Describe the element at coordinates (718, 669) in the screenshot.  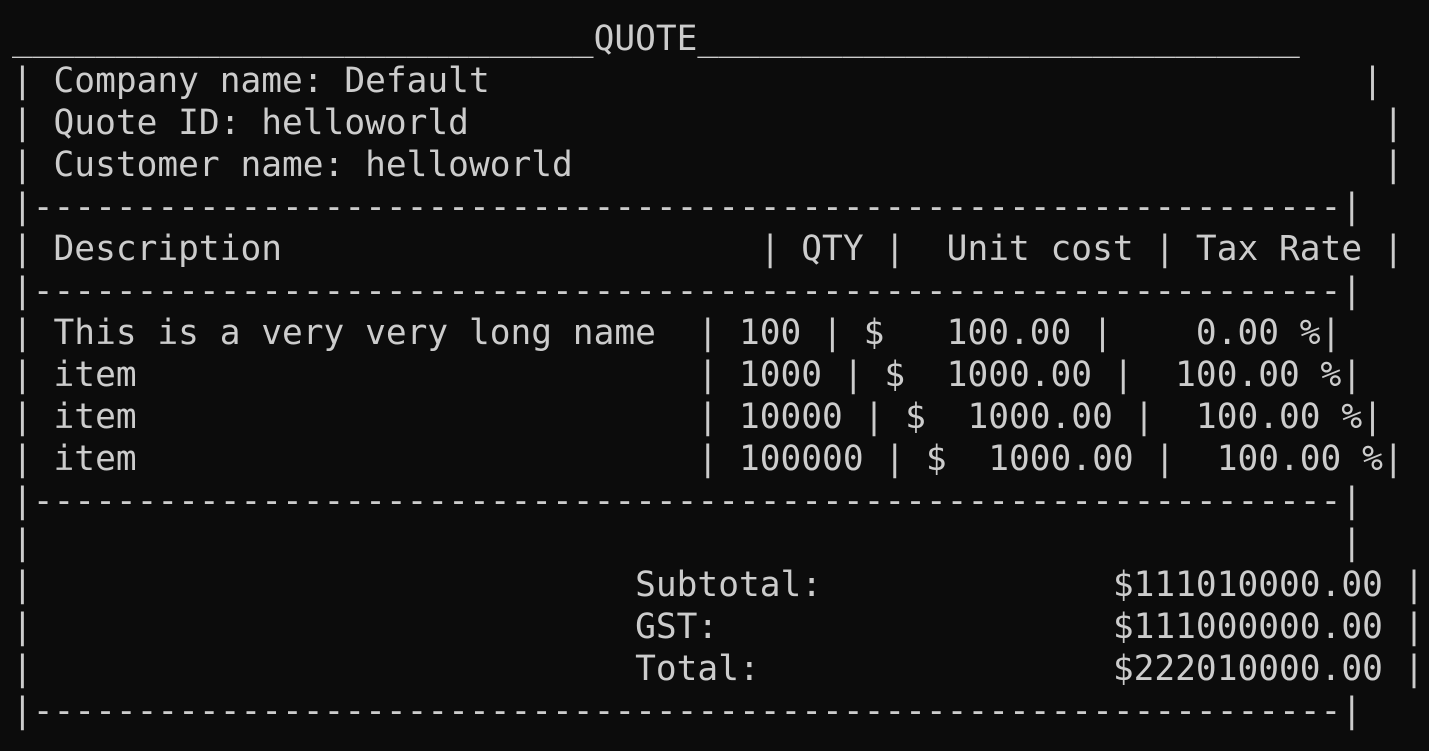
I see `total-line: | Total: $222010000.00 |` at that location.